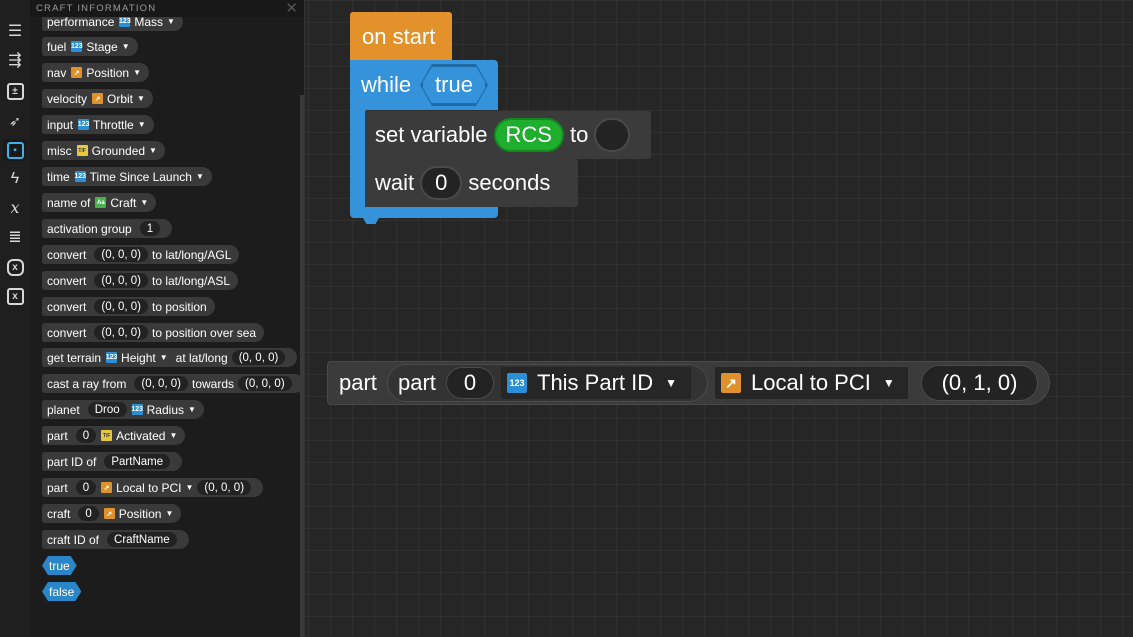  I want to click on category-custom-instructions: x, so click(15, 267).